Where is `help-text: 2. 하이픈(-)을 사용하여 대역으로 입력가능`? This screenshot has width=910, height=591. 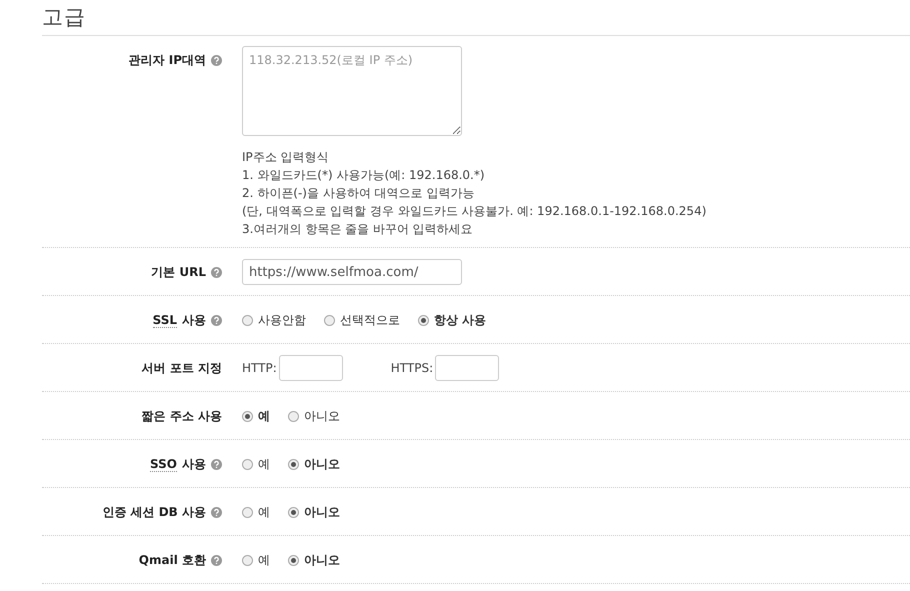
help-text: 2. 하이픈(-)을 사용하여 대역으로 입력가능 is located at coordinates (359, 193).